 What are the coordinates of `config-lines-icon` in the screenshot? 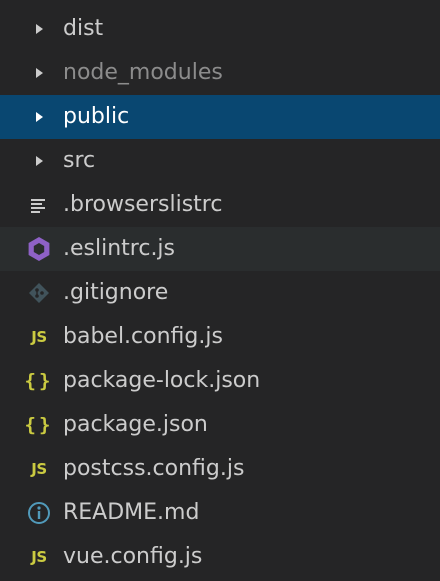 It's located at (39, 205).